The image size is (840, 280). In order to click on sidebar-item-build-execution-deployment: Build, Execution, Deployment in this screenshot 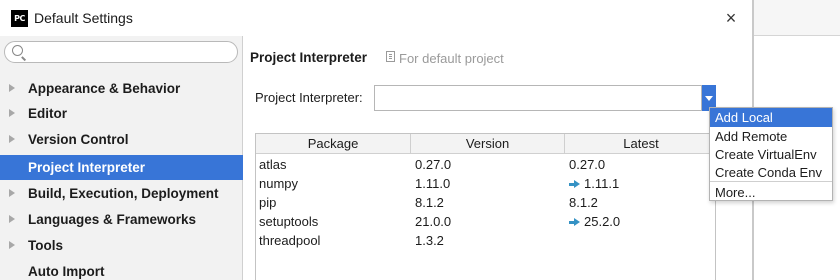, I will do `click(121, 193)`.